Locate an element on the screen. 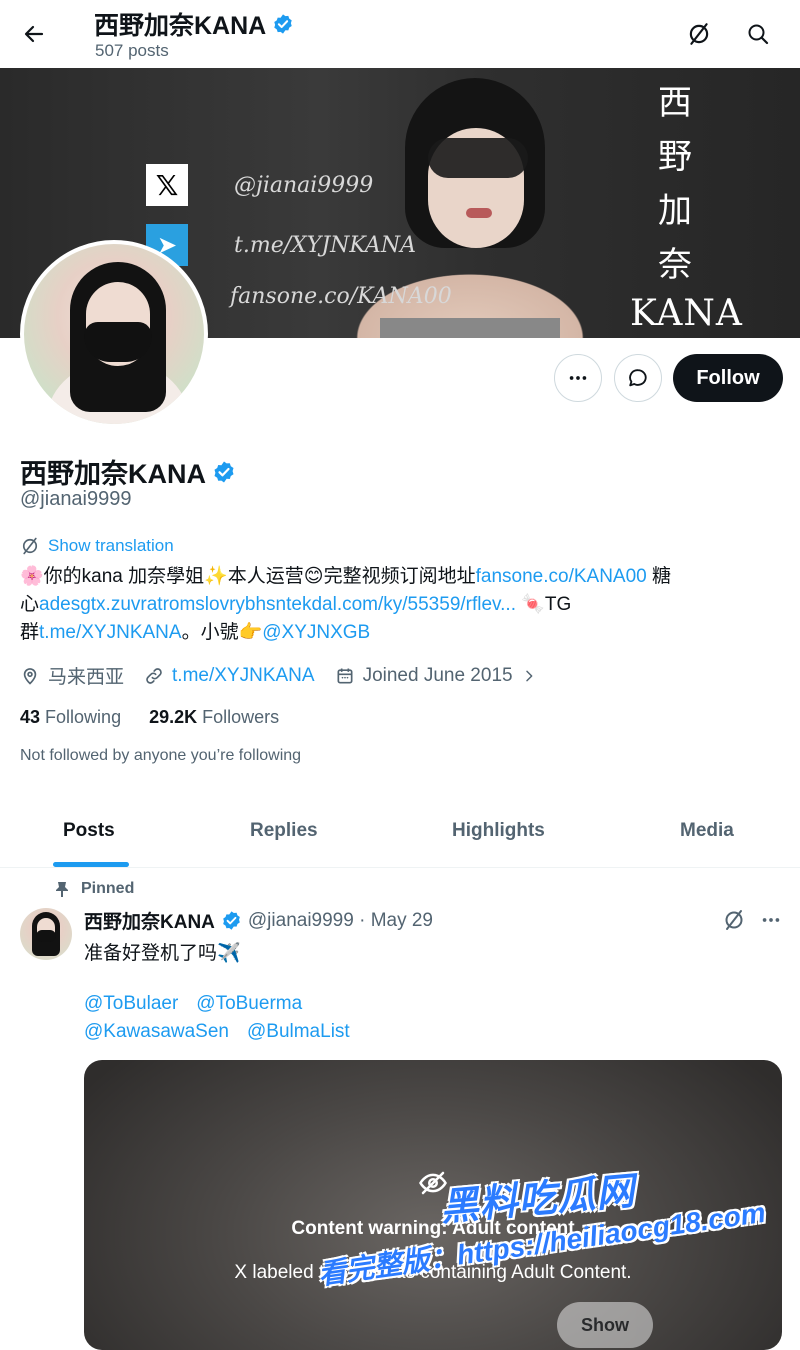  banner-latin-name: KANA is located at coordinates (686, 313).